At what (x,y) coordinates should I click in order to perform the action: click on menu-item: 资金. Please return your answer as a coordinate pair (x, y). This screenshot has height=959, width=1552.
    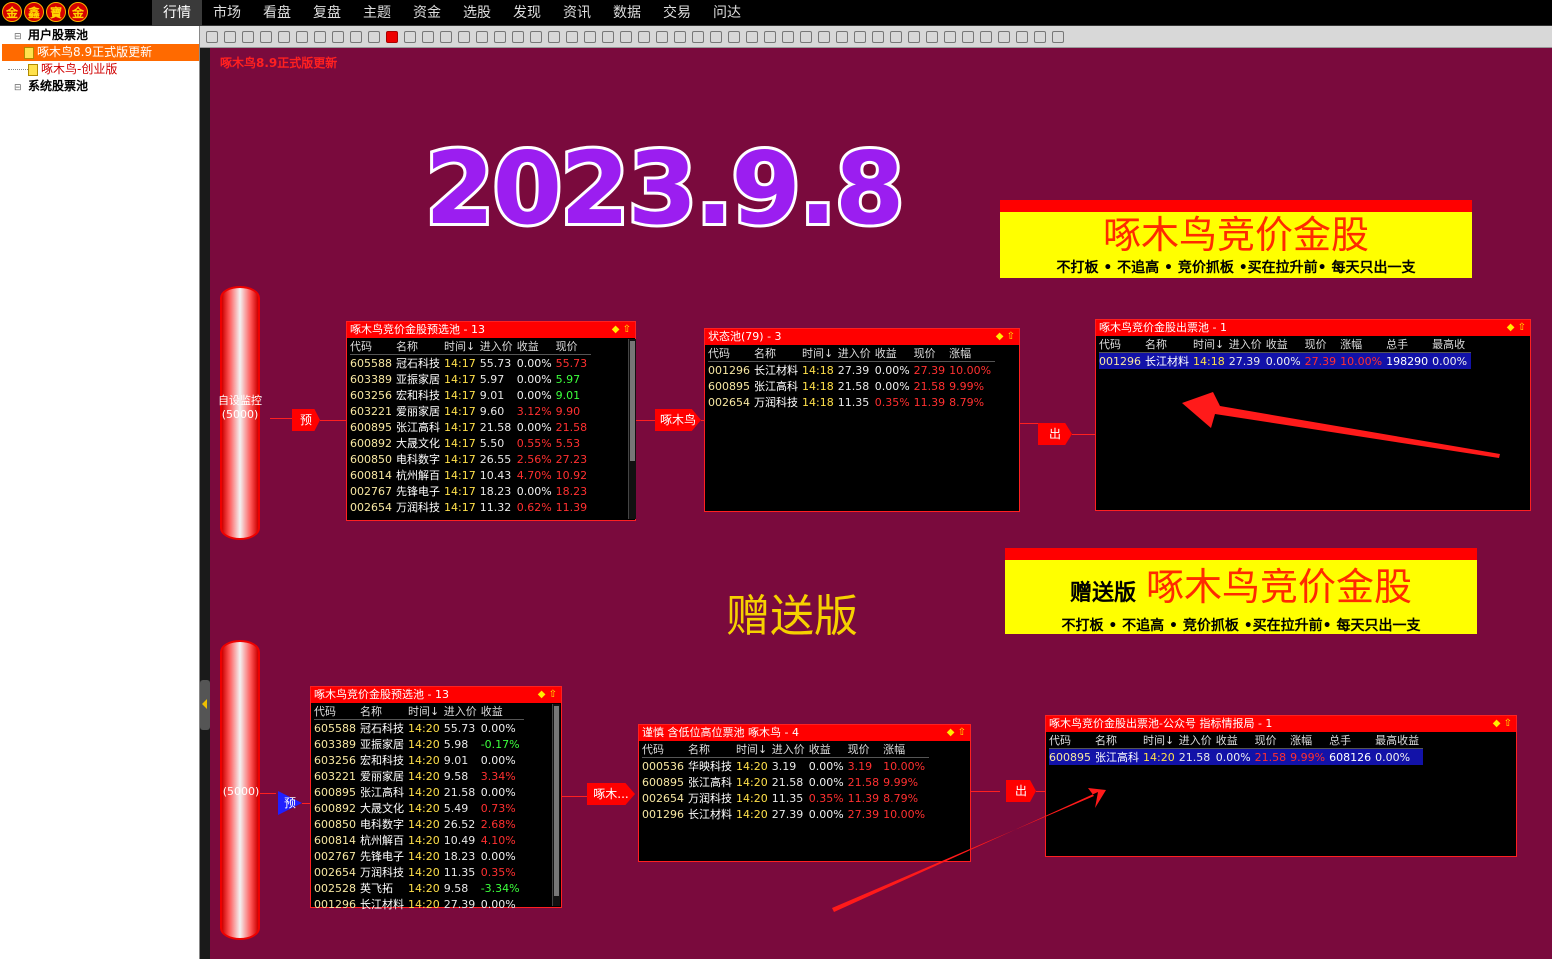
    Looking at the image, I should click on (427, 13).